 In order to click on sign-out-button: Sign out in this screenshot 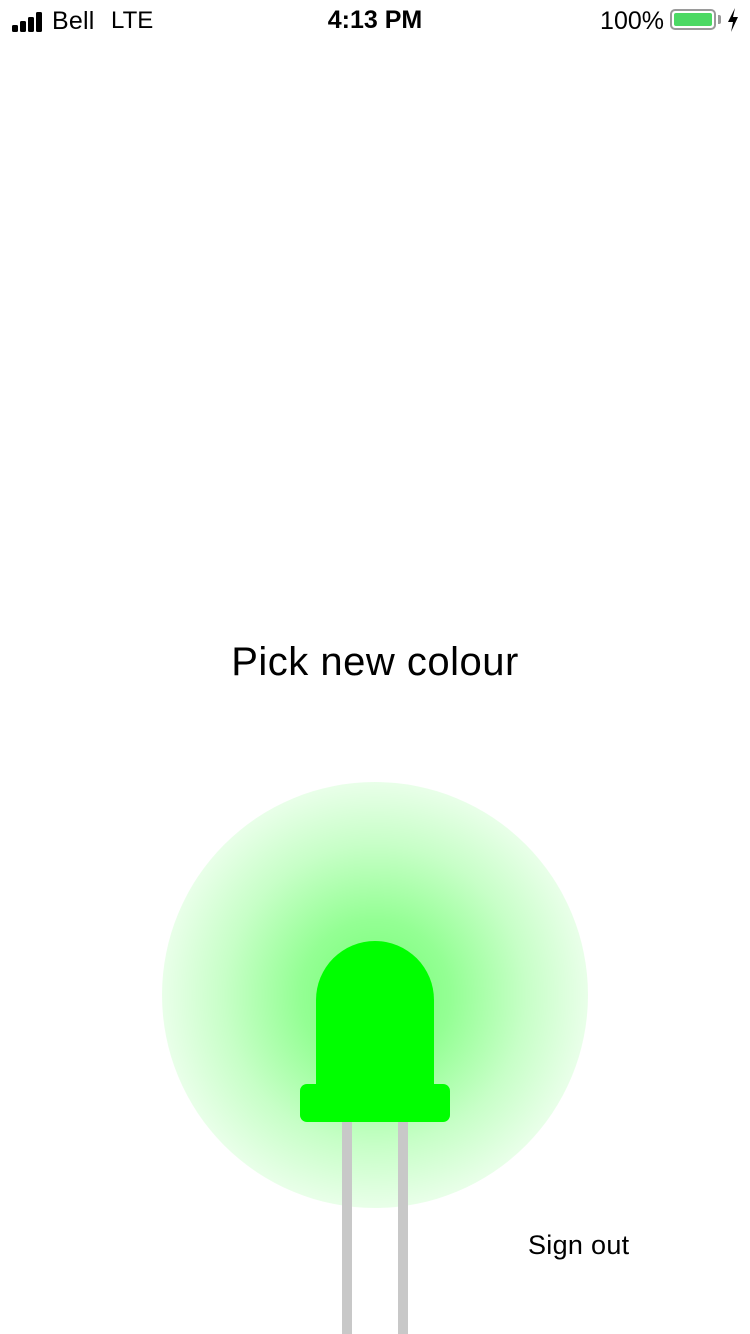, I will do `click(578, 1245)`.